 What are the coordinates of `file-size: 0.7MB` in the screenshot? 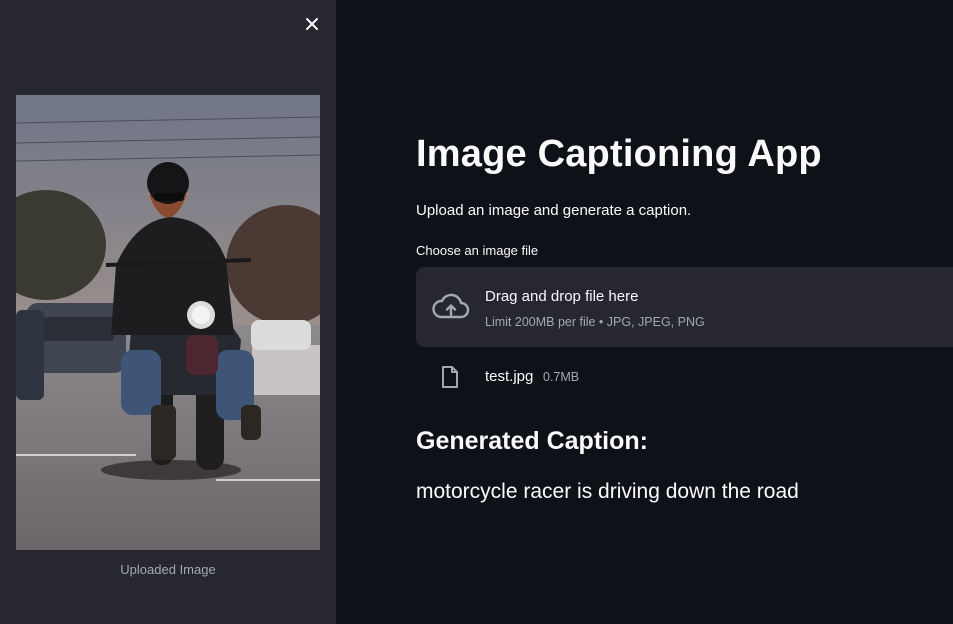 It's located at (561, 377).